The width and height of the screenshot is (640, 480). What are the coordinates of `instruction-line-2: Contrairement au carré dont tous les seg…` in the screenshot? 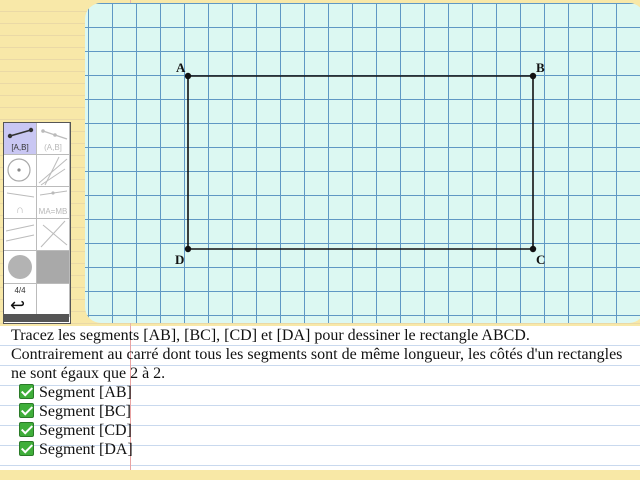 It's located at (317, 364).